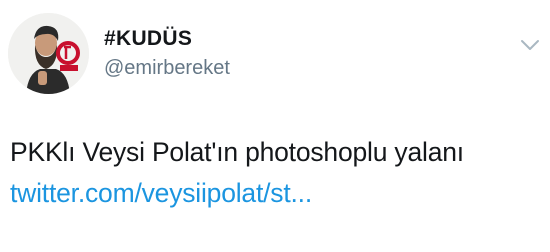  I want to click on avatar-image, so click(48, 53).